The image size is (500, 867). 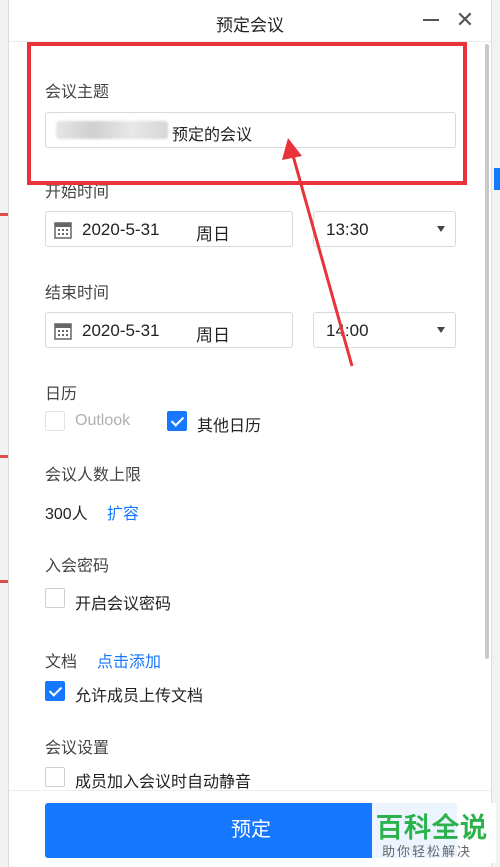 I want to click on auto-mute-checkbox, so click(x=55, y=777).